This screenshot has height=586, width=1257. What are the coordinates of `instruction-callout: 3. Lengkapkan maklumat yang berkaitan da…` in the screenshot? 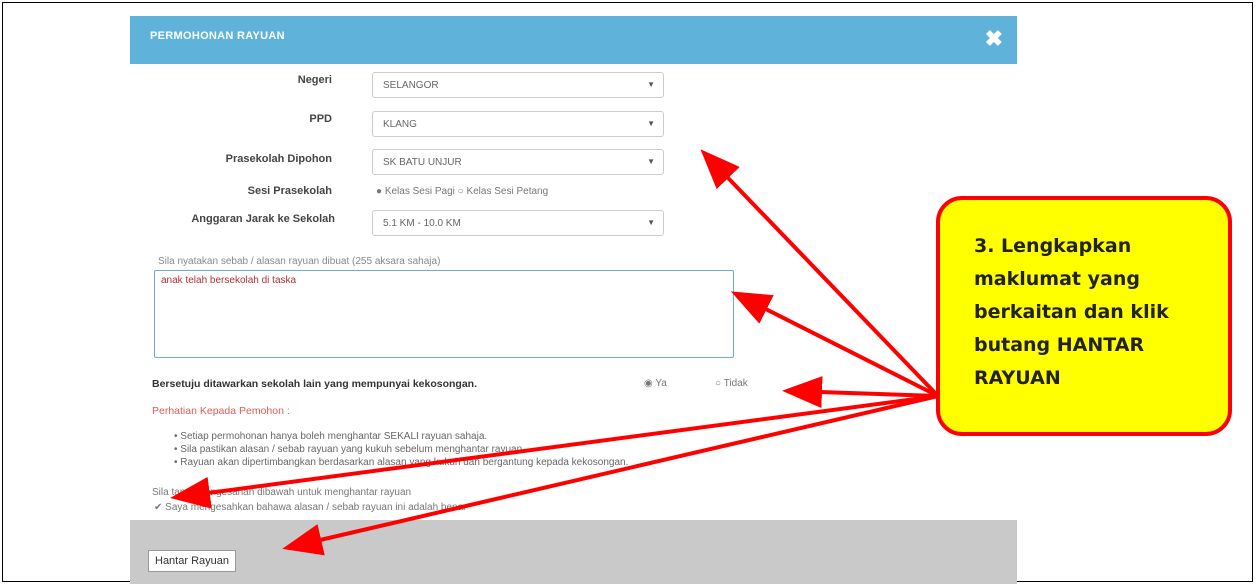 It's located at (1084, 316).